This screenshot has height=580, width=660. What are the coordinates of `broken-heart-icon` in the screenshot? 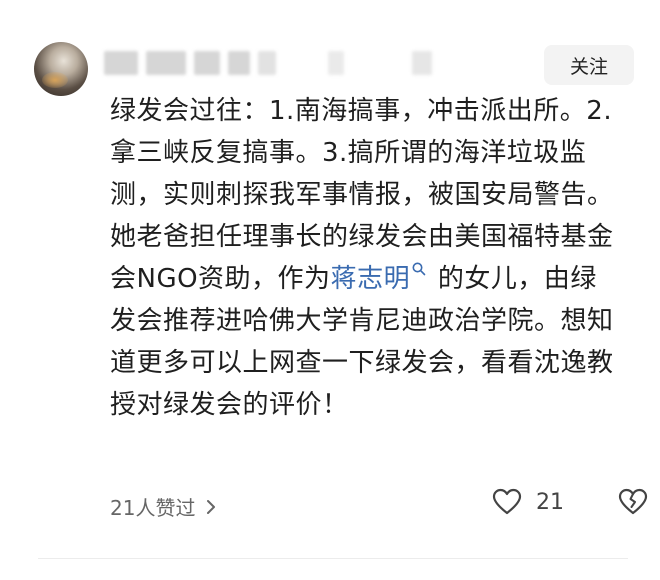 It's located at (633, 501).